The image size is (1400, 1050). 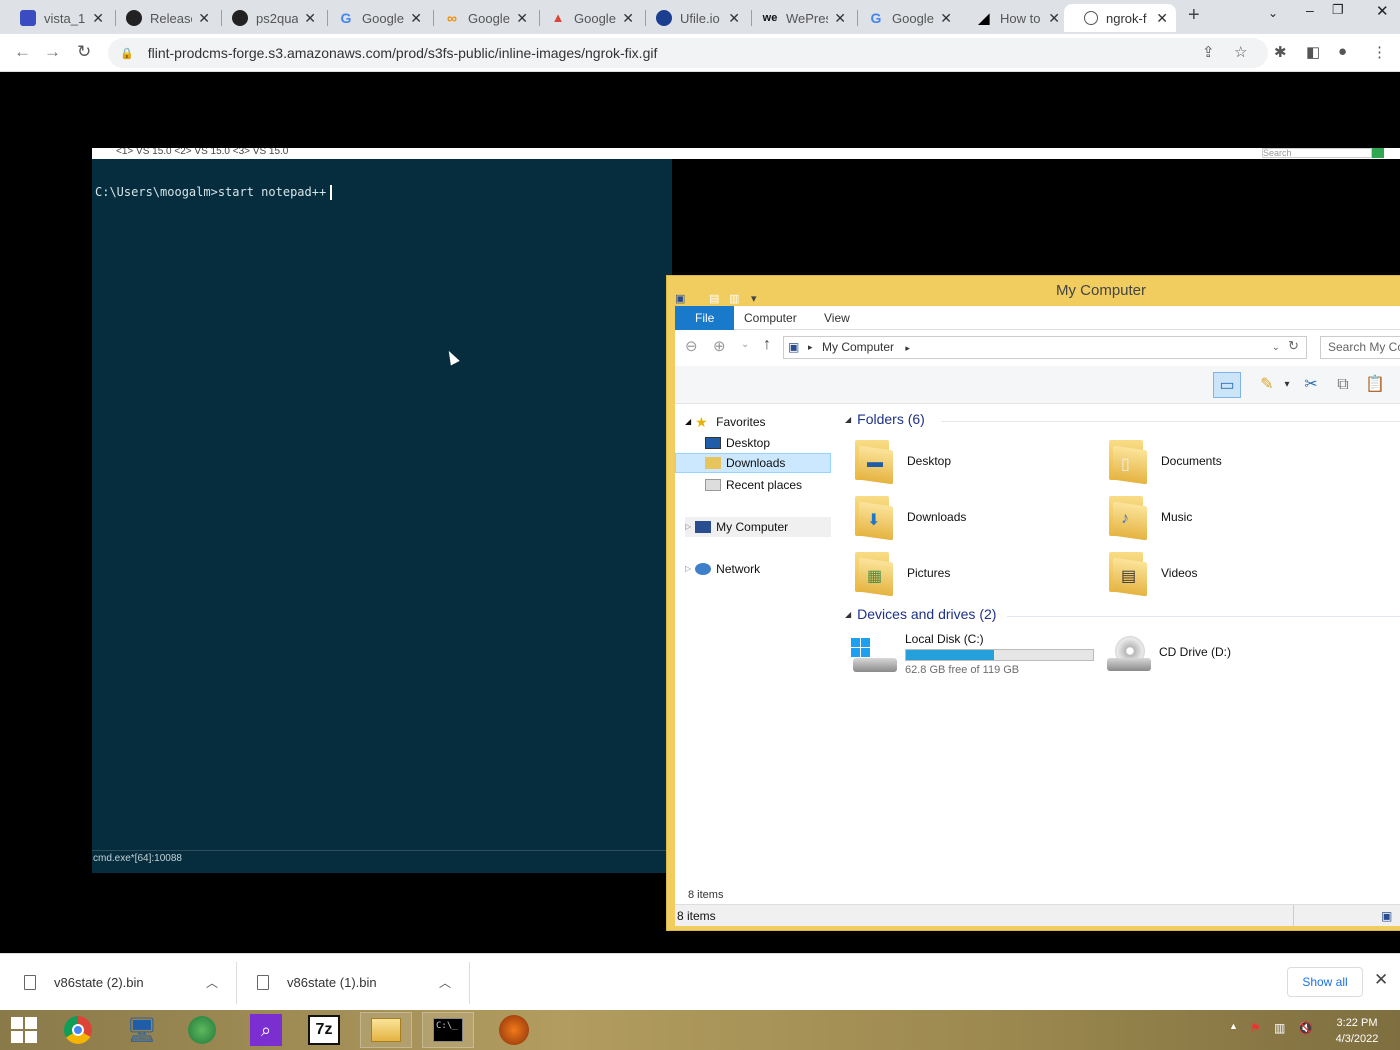 What do you see at coordinates (1273, 13) in the screenshot?
I see `tab-search-icon: ⌄` at bounding box center [1273, 13].